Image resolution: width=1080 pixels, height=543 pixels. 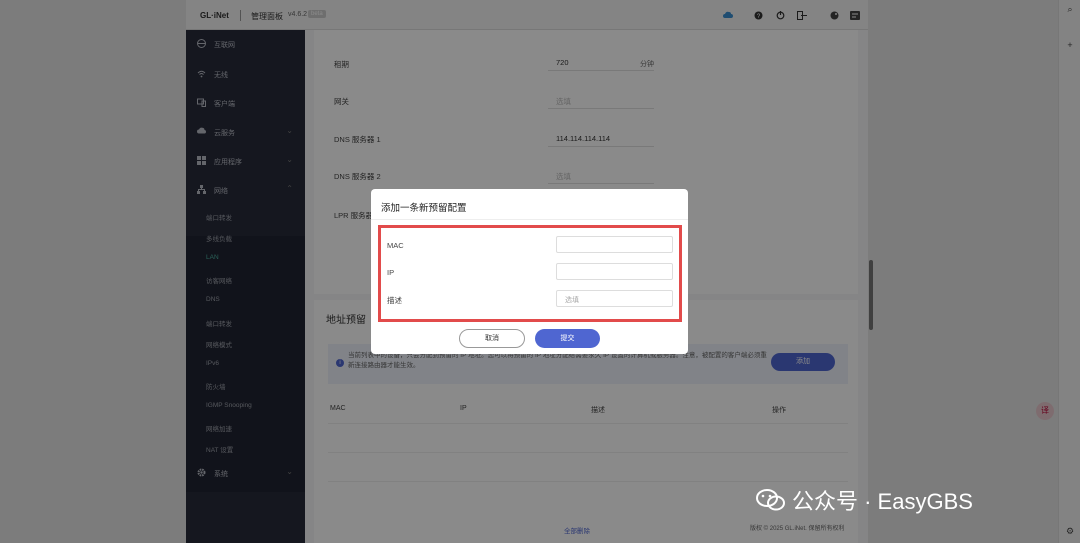 I want to click on cancel-button: 取消, so click(x=492, y=338).